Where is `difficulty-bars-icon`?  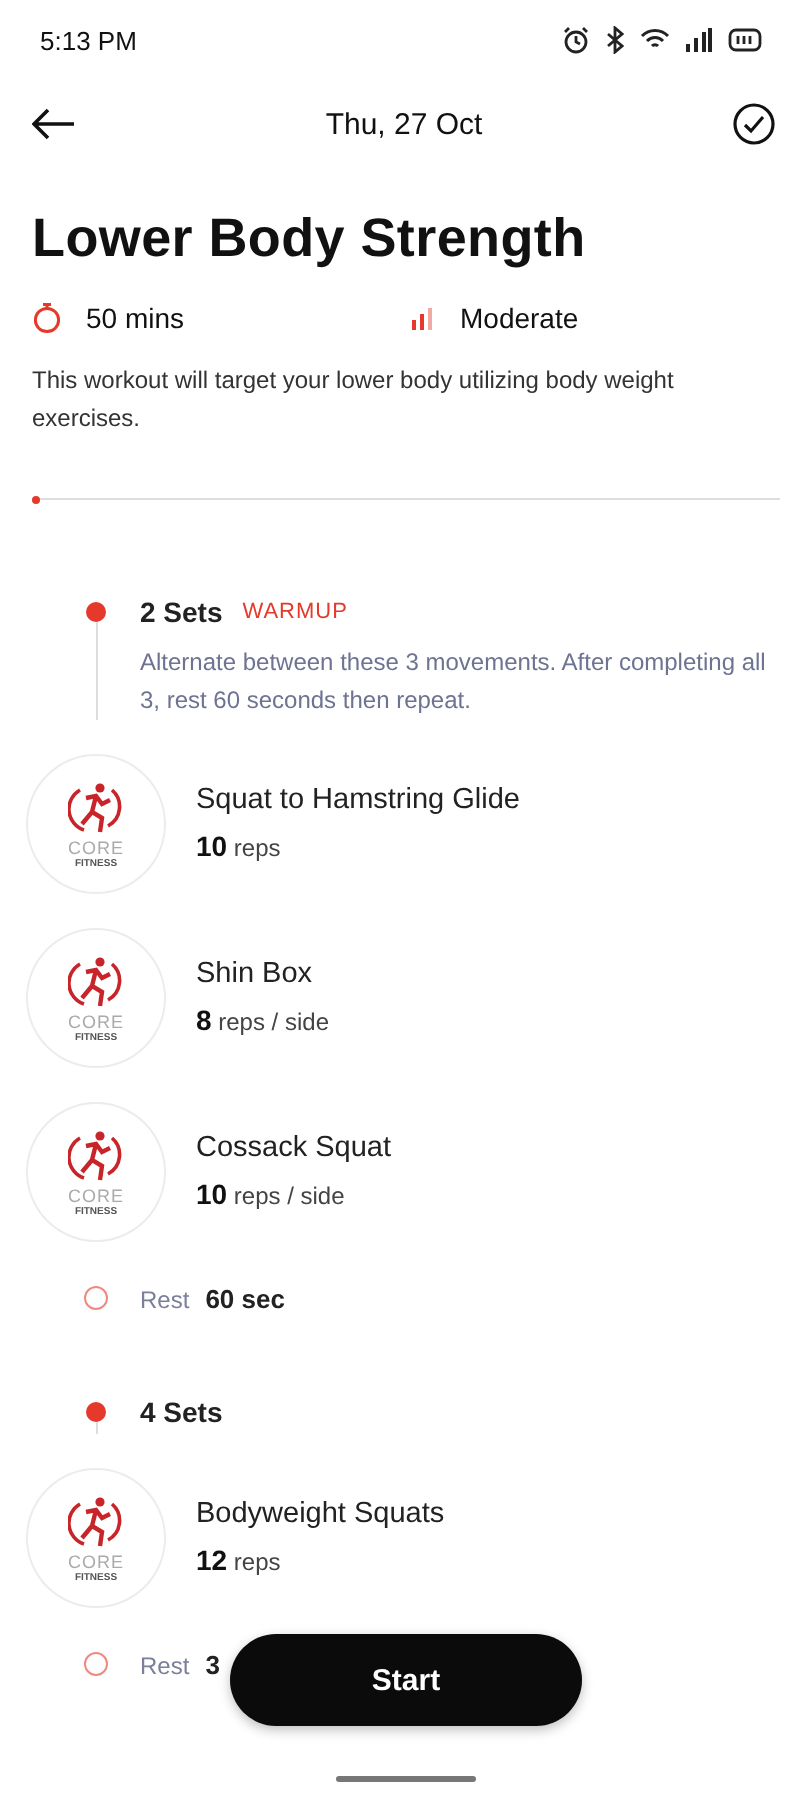 difficulty-bars-icon is located at coordinates (424, 318).